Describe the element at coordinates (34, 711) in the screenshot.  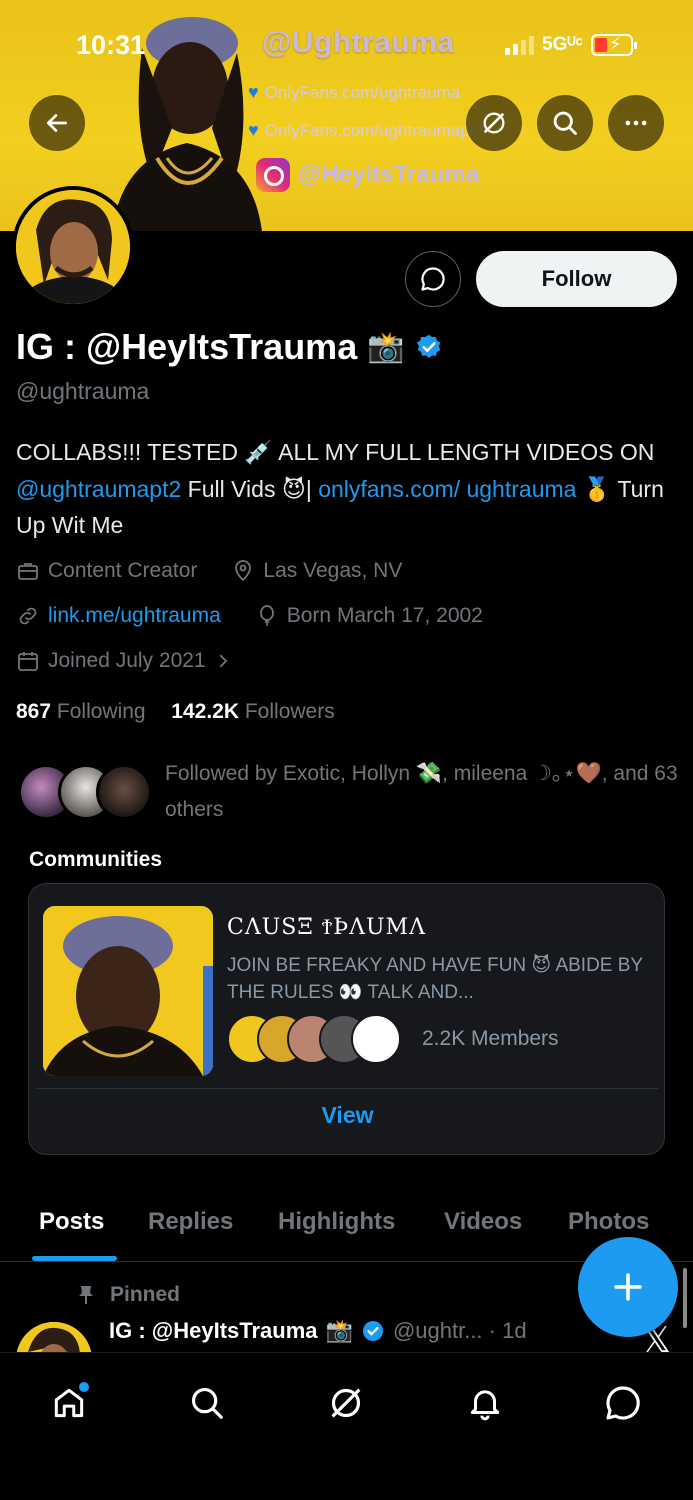
I see `following-count: 867` at that location.